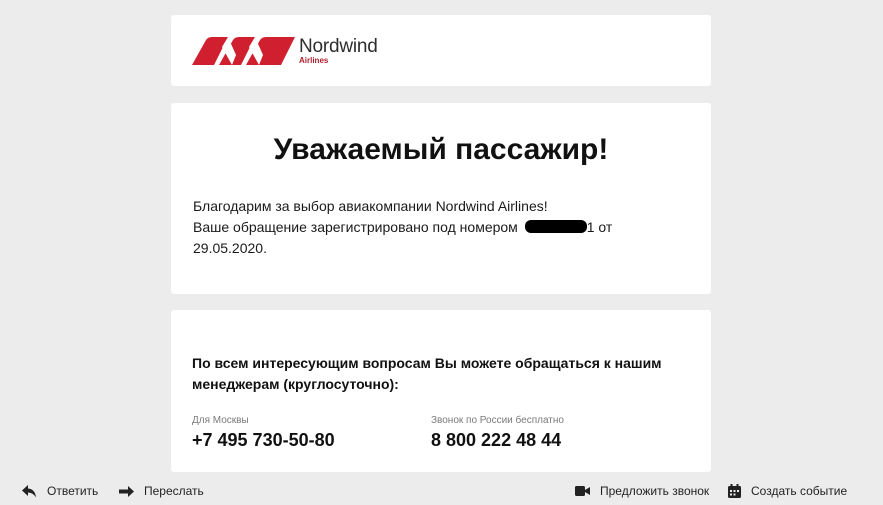 This screenshot has width=883, height=505. What do you see at coordinates (441, 50) in the screenshot?
I see `logo-card: Nordwind Airlines` at bounding box center [441, 50].